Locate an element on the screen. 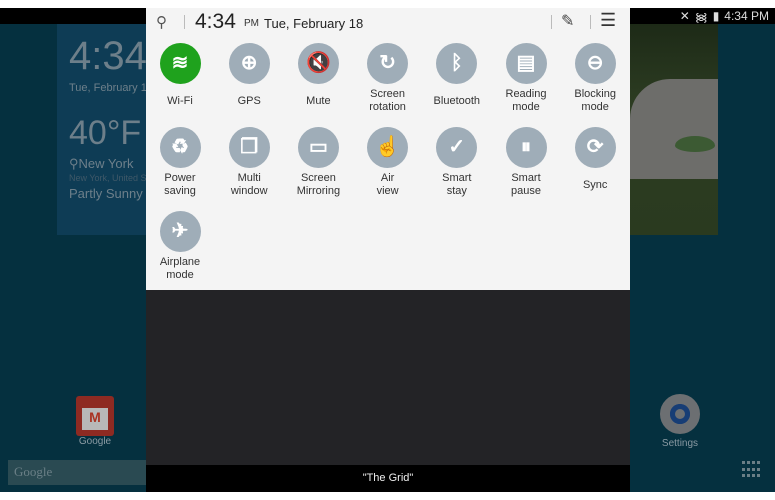 The width and height of the screenshot is (775, 500). quick-toggle-wifi: ≋ Wi-Fi is located at coordinates (180, 78).